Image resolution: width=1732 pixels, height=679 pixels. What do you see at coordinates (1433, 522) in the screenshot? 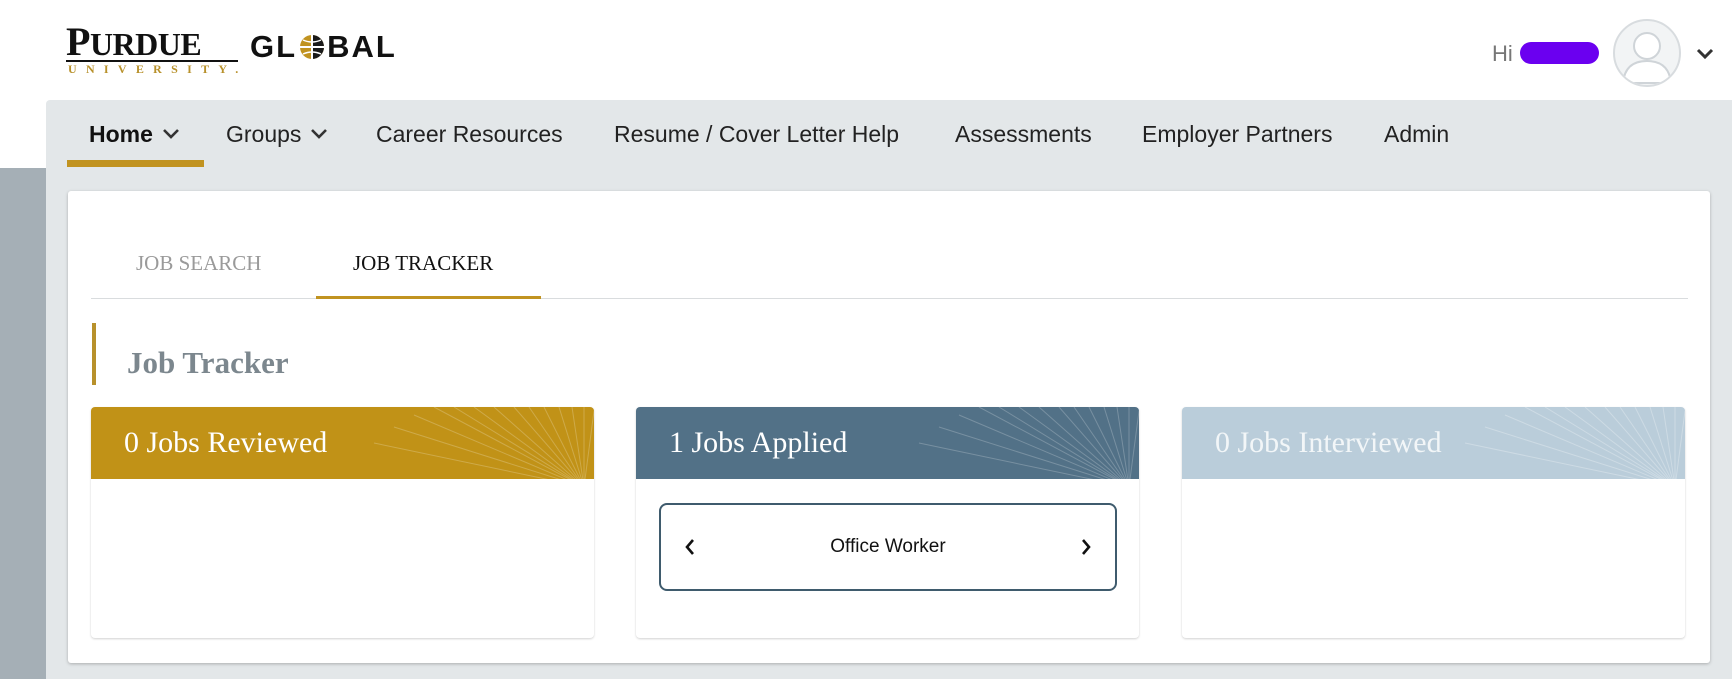
I see `panel-jobs-interviewed: 0 Jobs Interviewed` at bounding box center [1433, 522].